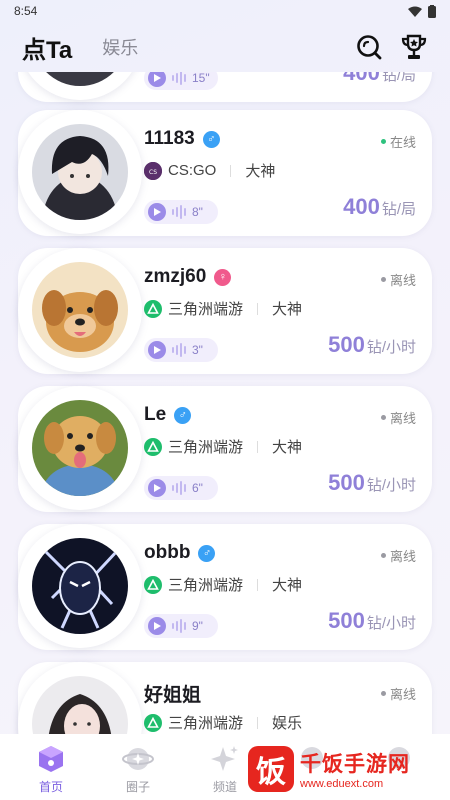 The height and width of the screenshot is (800, 450). I want to click on tab-entertainment: 娱乐, so click(120, 47).